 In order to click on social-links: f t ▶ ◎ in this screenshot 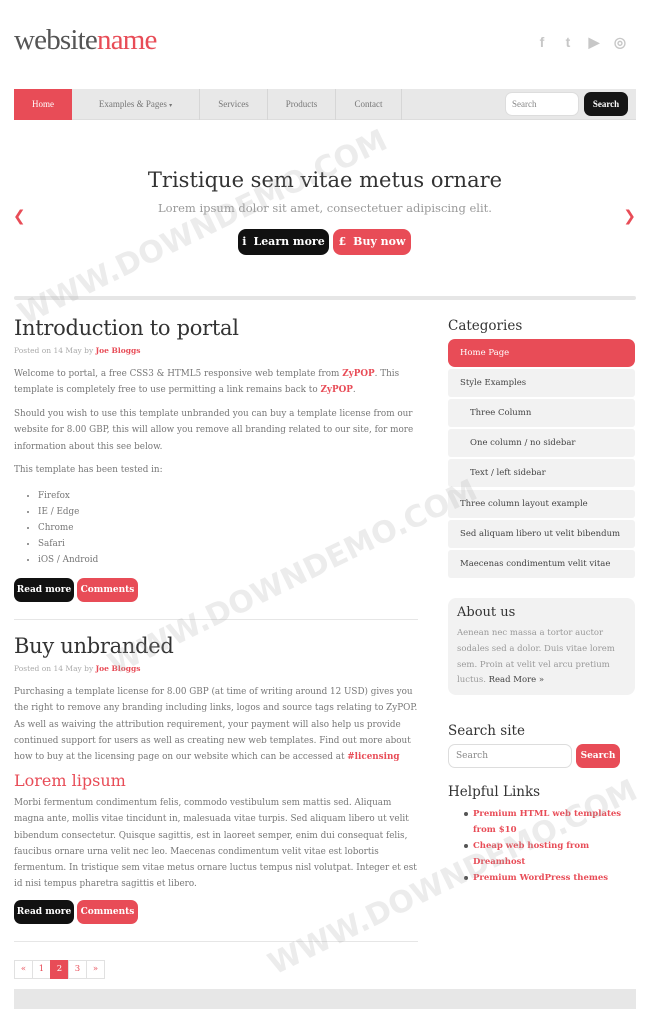, I will do `click(581, 42)`.